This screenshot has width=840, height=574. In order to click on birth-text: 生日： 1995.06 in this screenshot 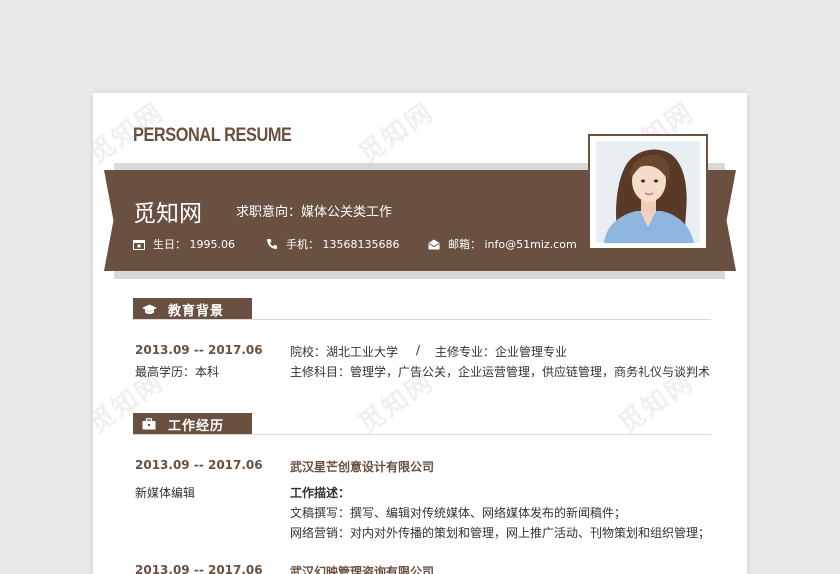, I will do `click(194, 244)`.